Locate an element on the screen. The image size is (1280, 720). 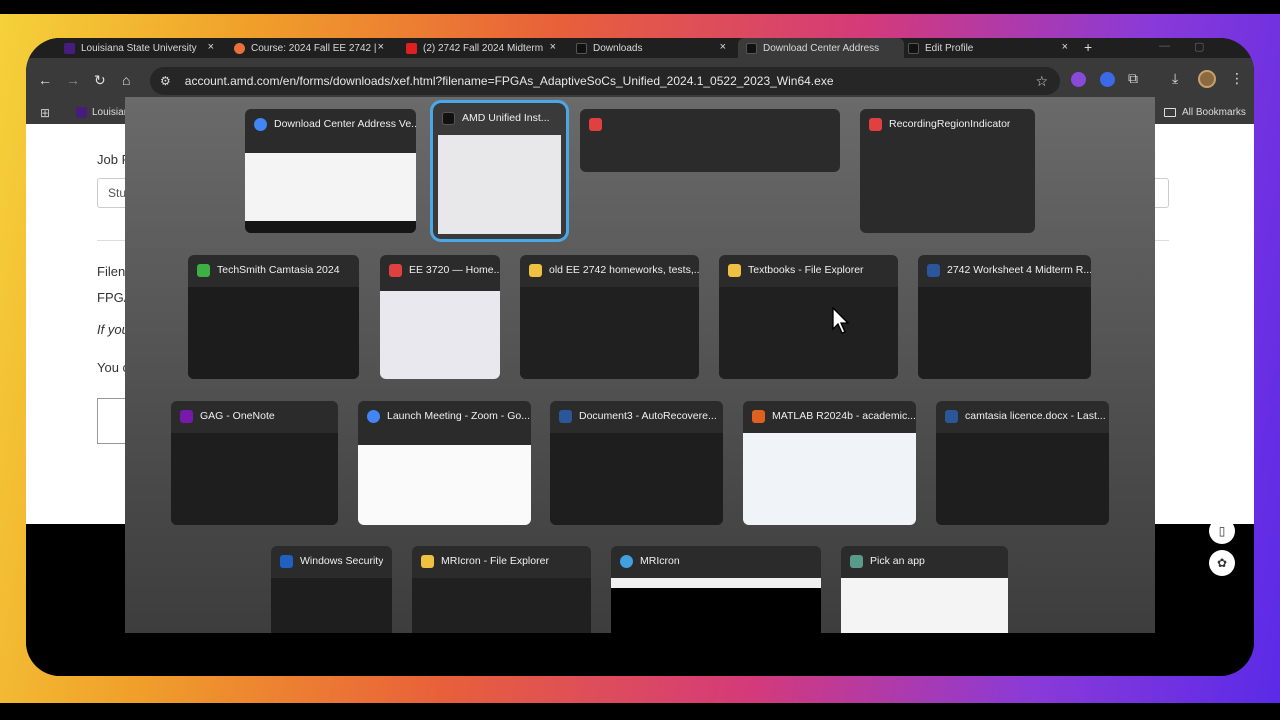
window-card-pick-an-app: Pick an app is located at coordinates (924, 589).